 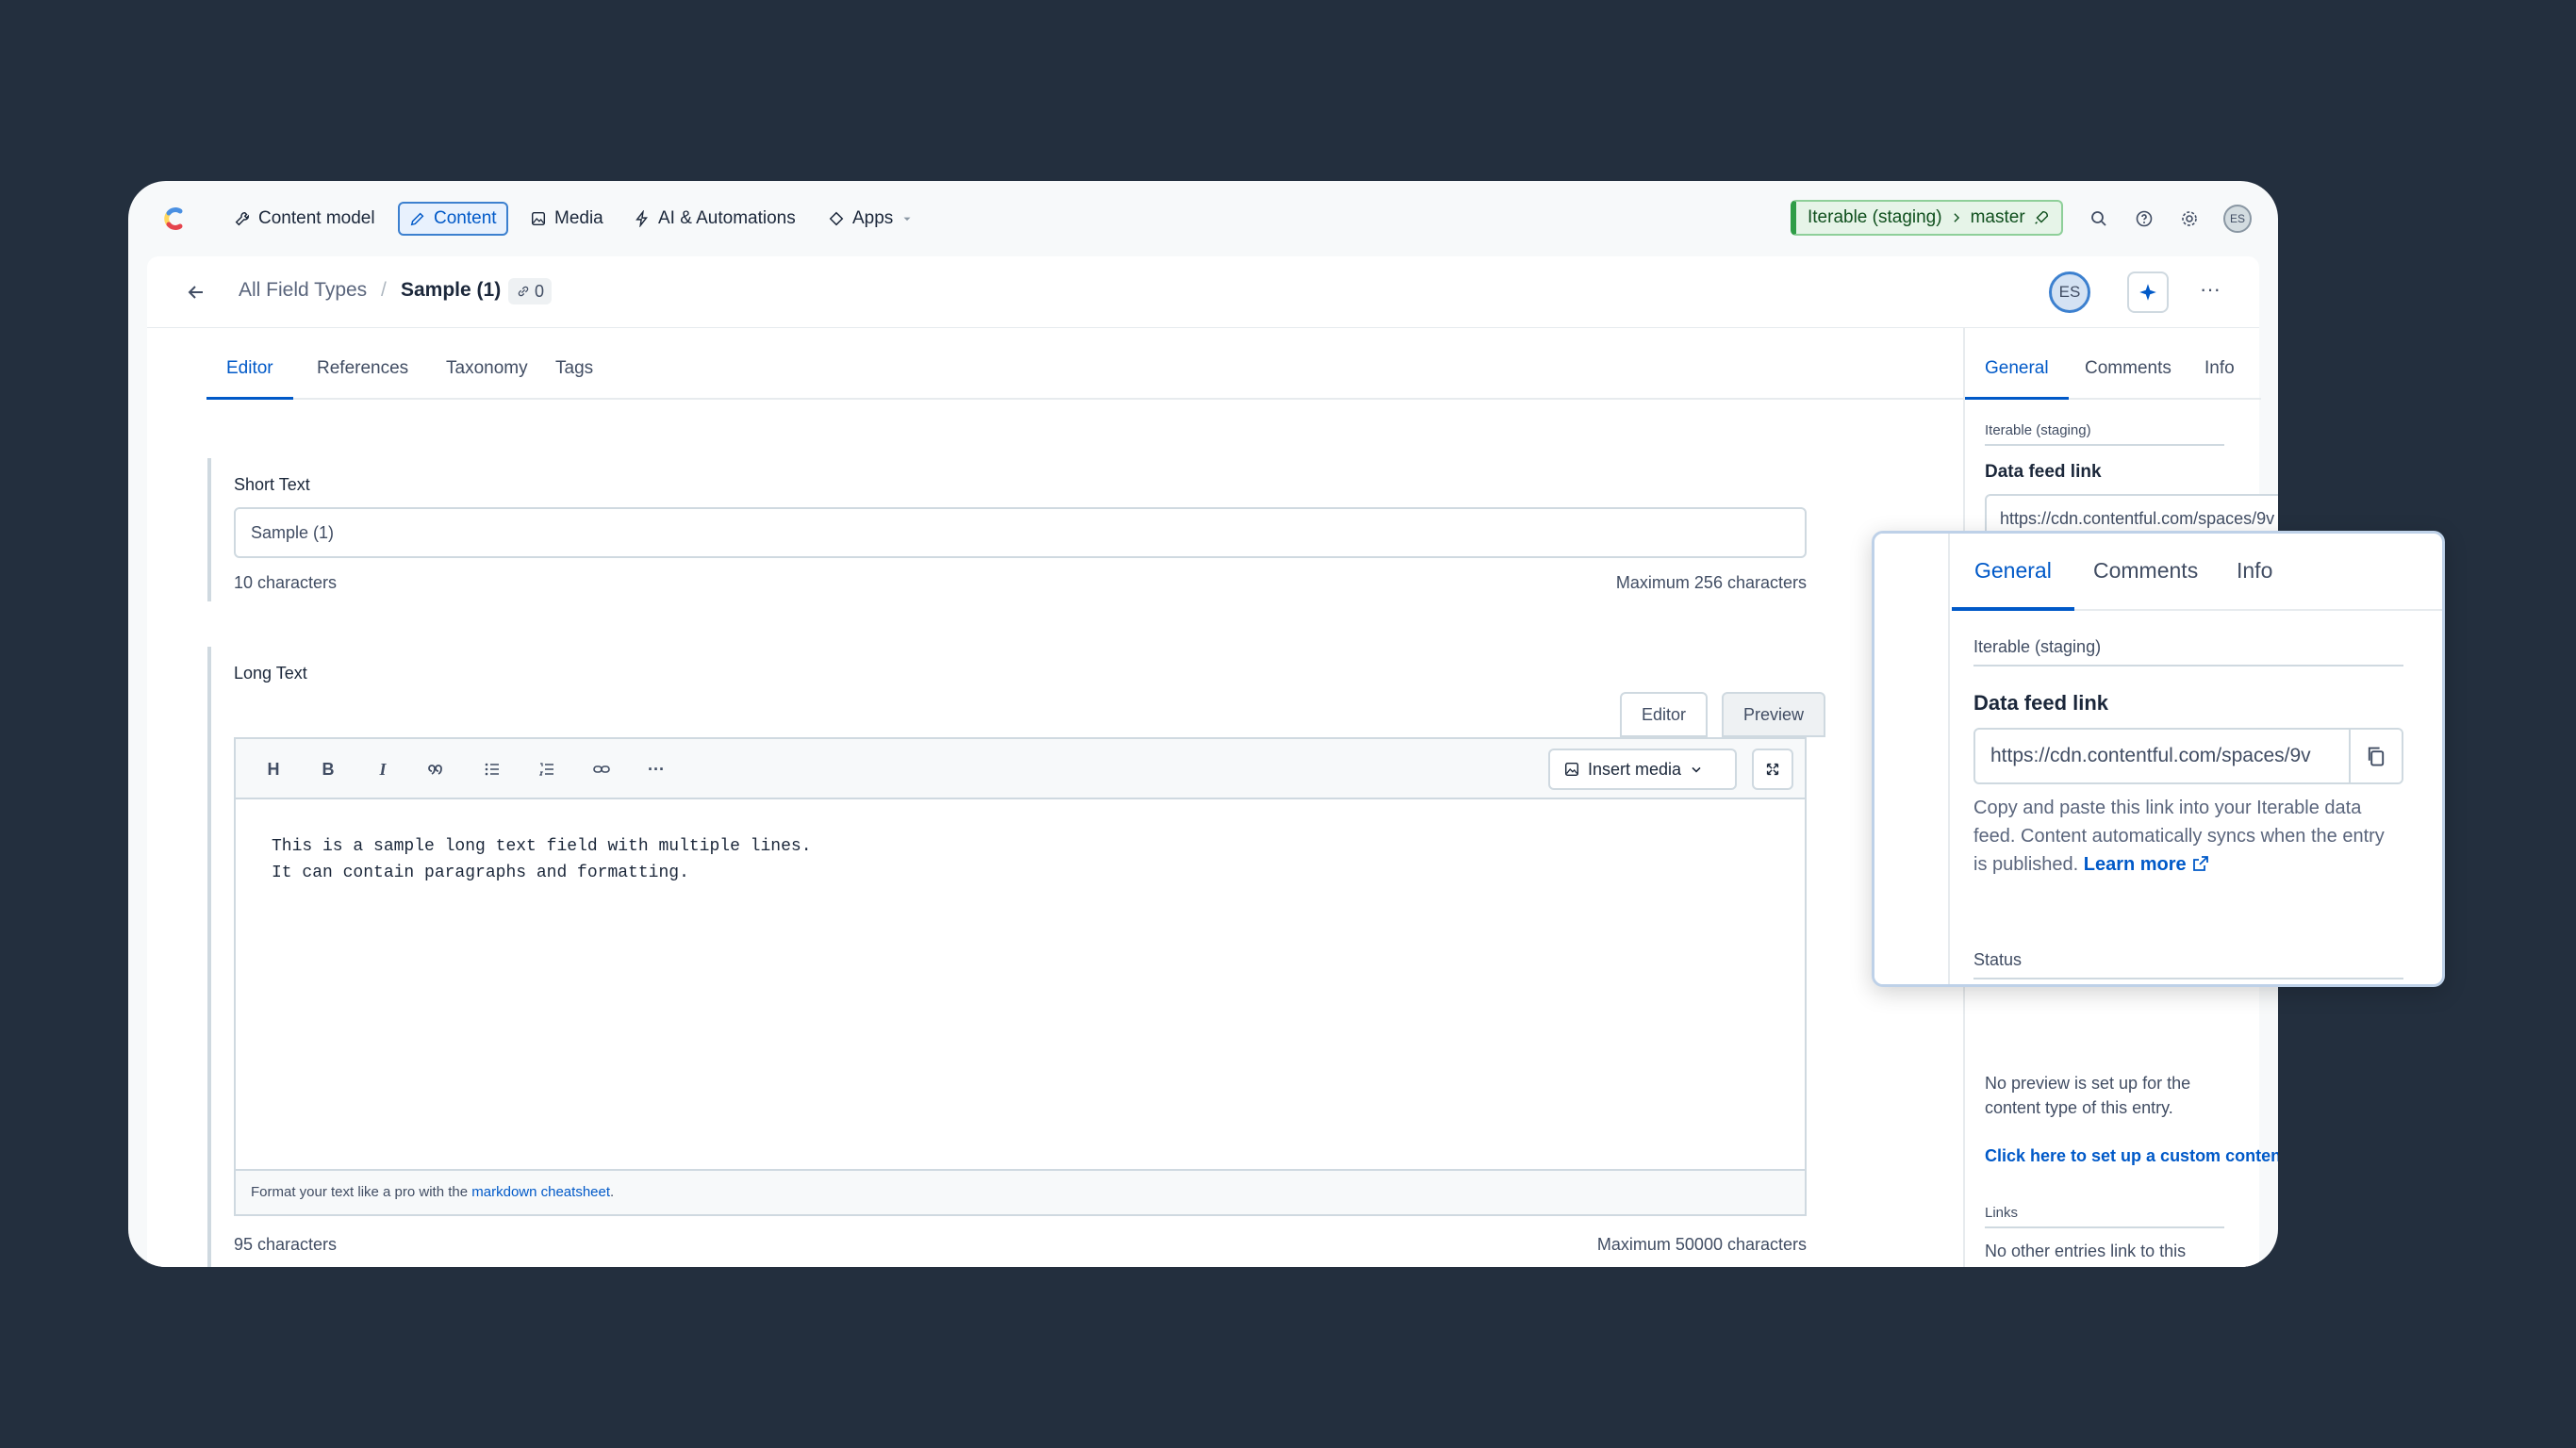 I want to click on sidebar-feed-label: Data feed link, so click(x=2043, y=472).